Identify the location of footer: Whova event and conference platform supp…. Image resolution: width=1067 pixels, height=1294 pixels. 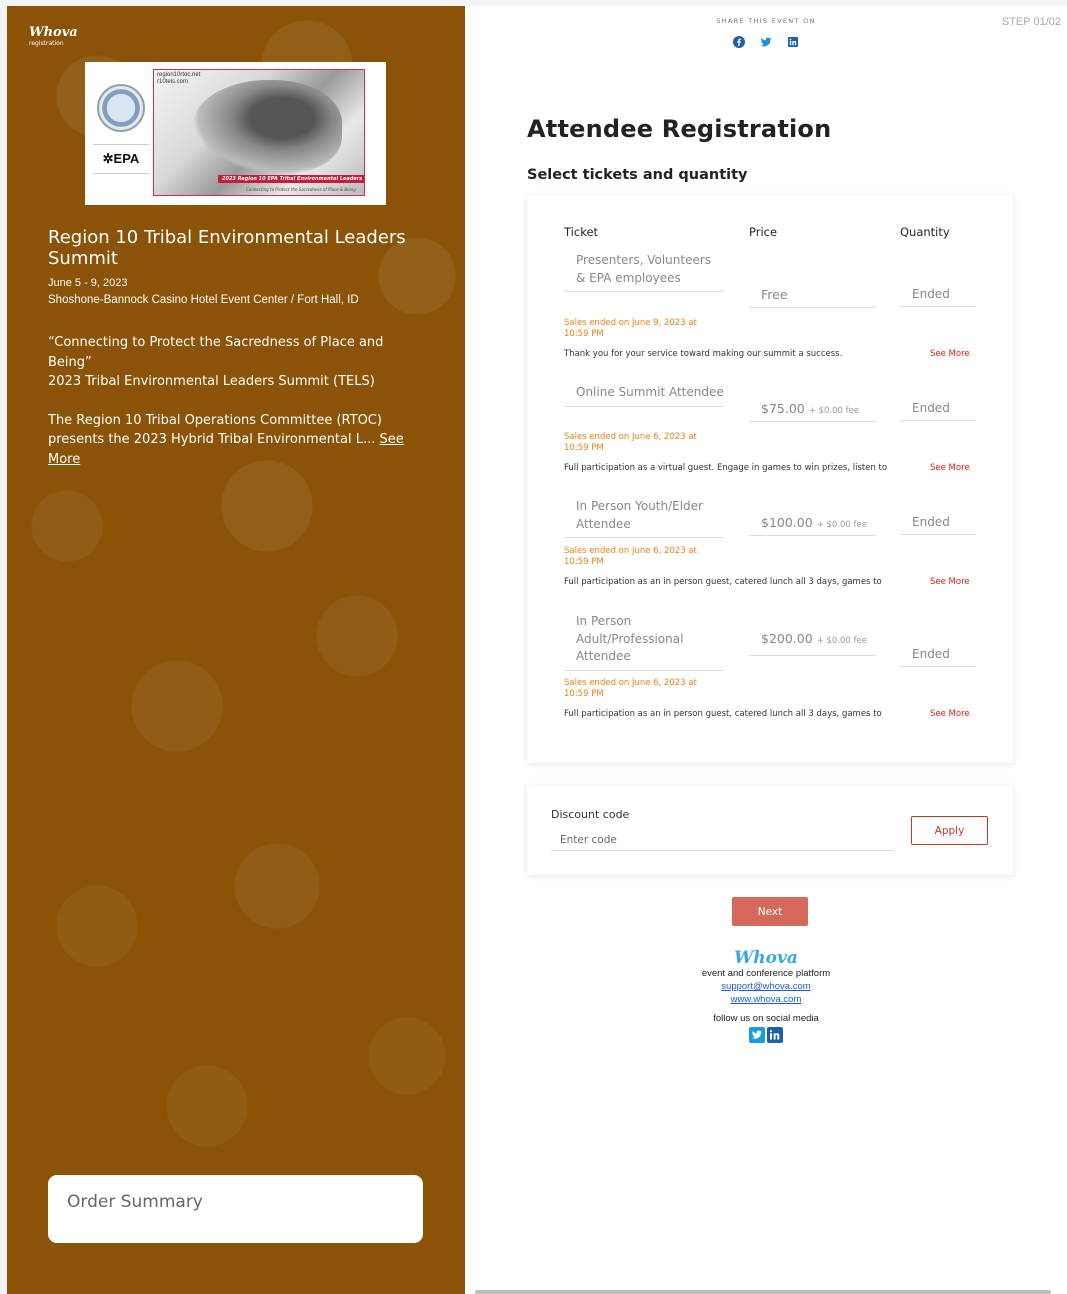
(766, 996).